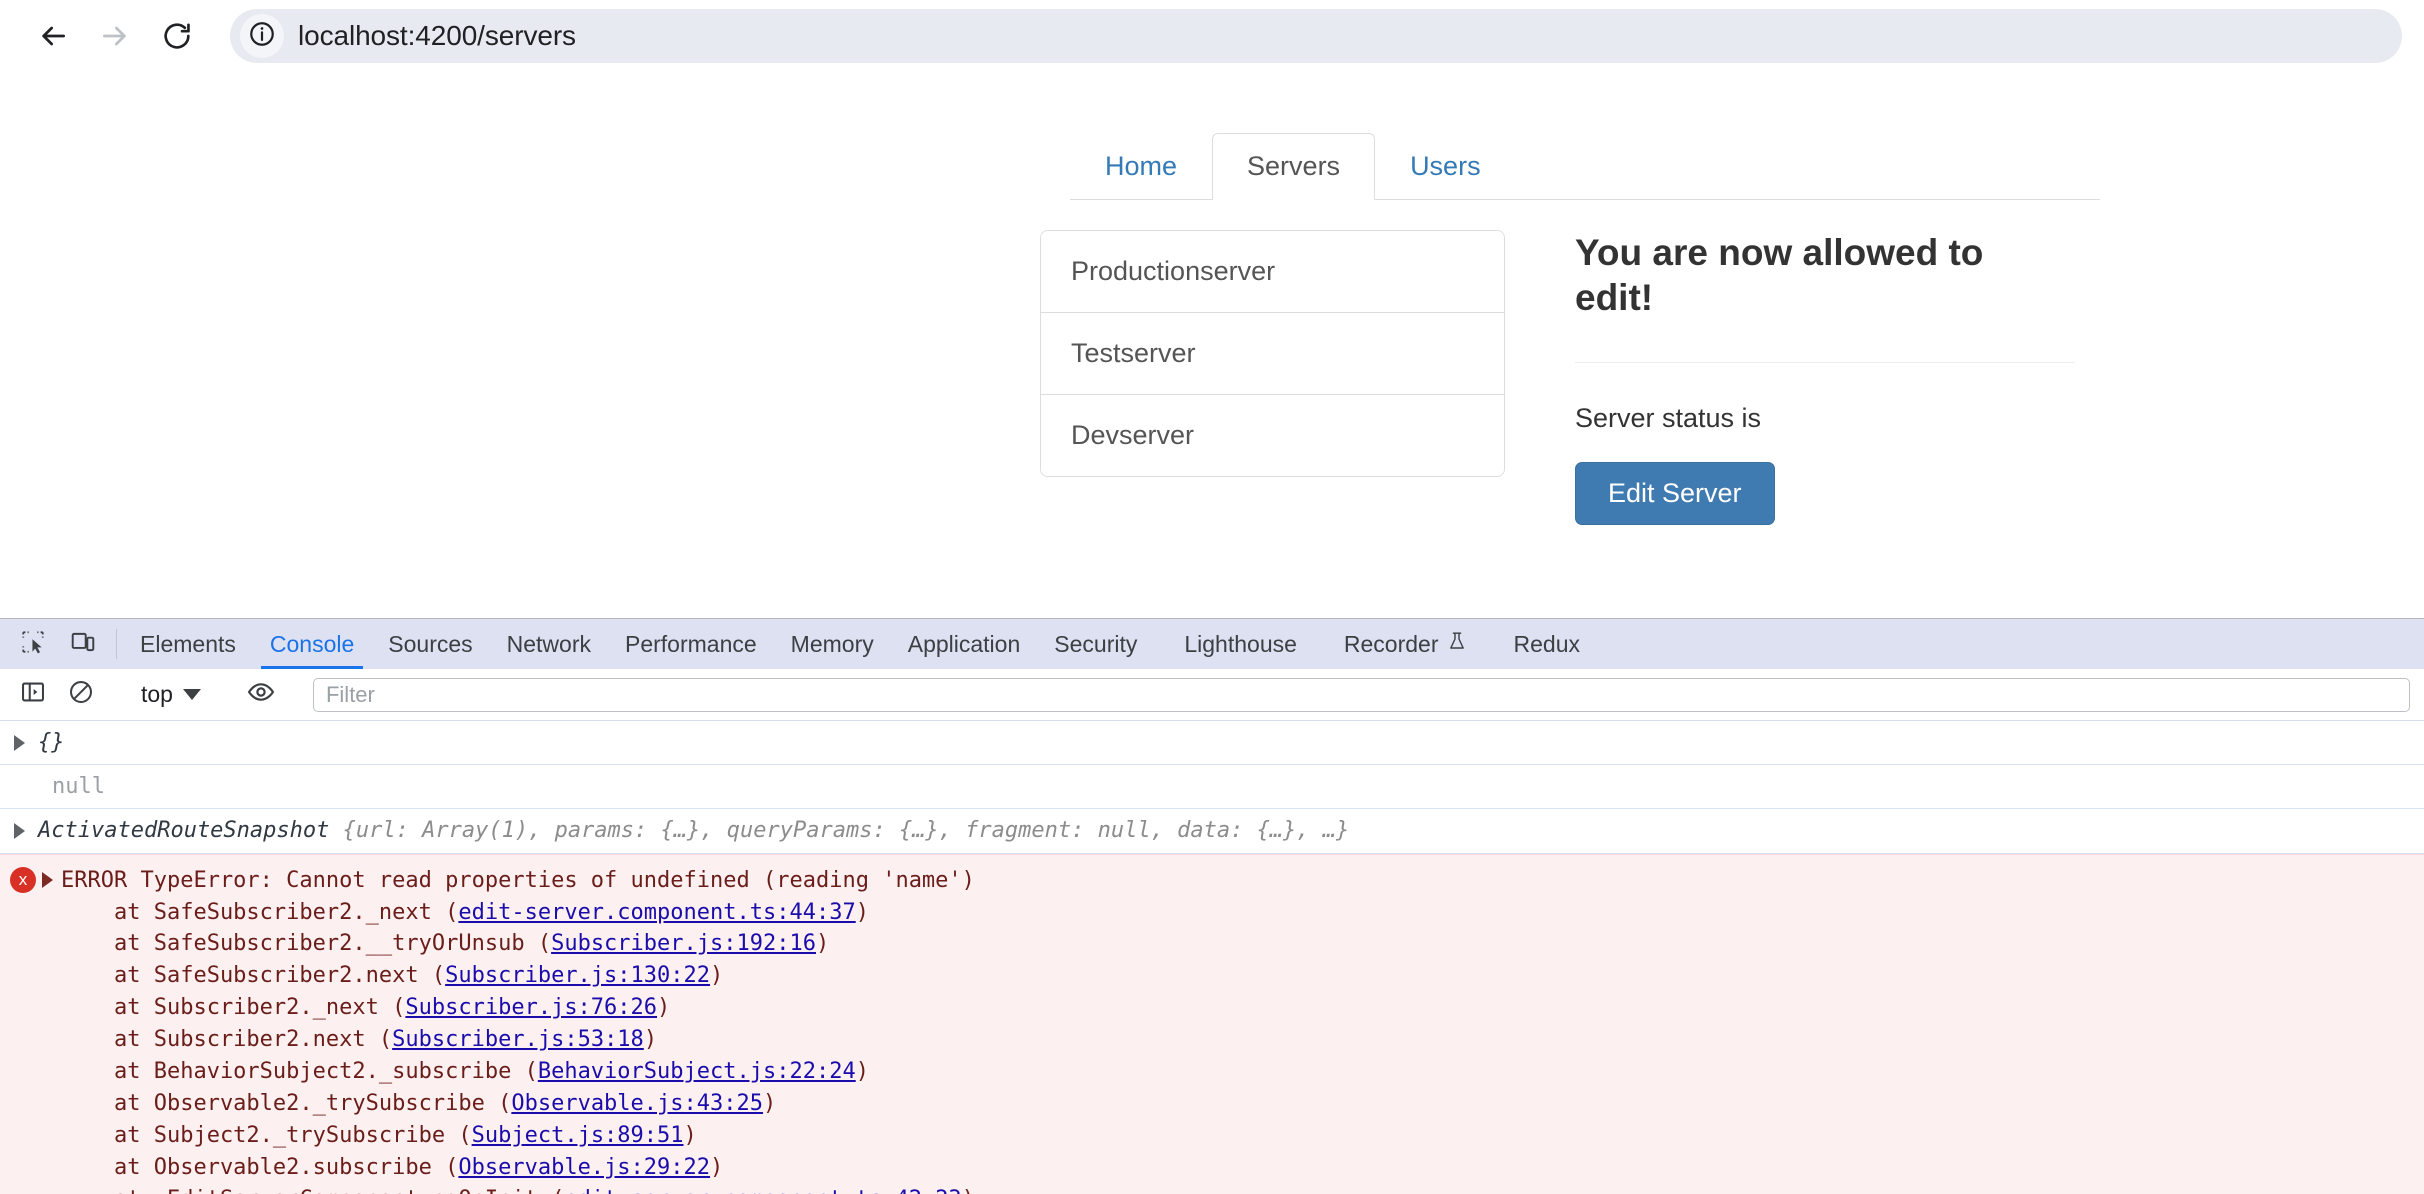  What do you see at coordinates (1391, 643) in the screenshot?
I see `tab-recorder-label: Recorder` at bounding box center [1391, 643].